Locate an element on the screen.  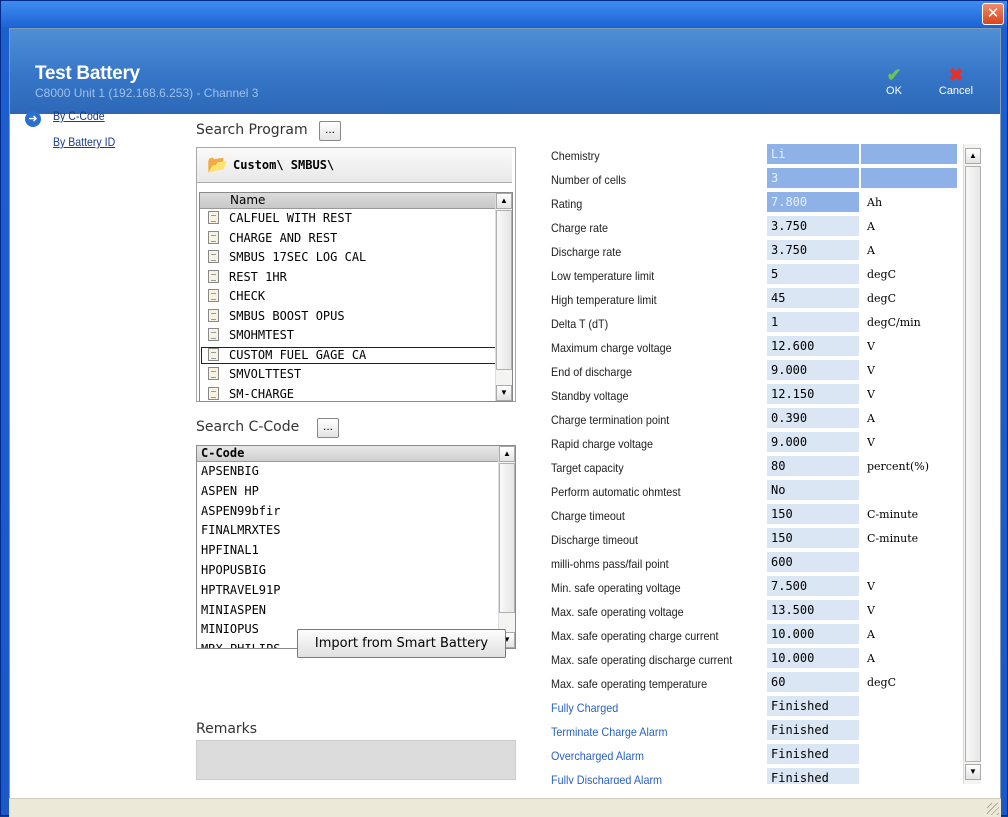
program-name: CUSTOM FUEL GAGE CA is located at coordinates (298, 354).